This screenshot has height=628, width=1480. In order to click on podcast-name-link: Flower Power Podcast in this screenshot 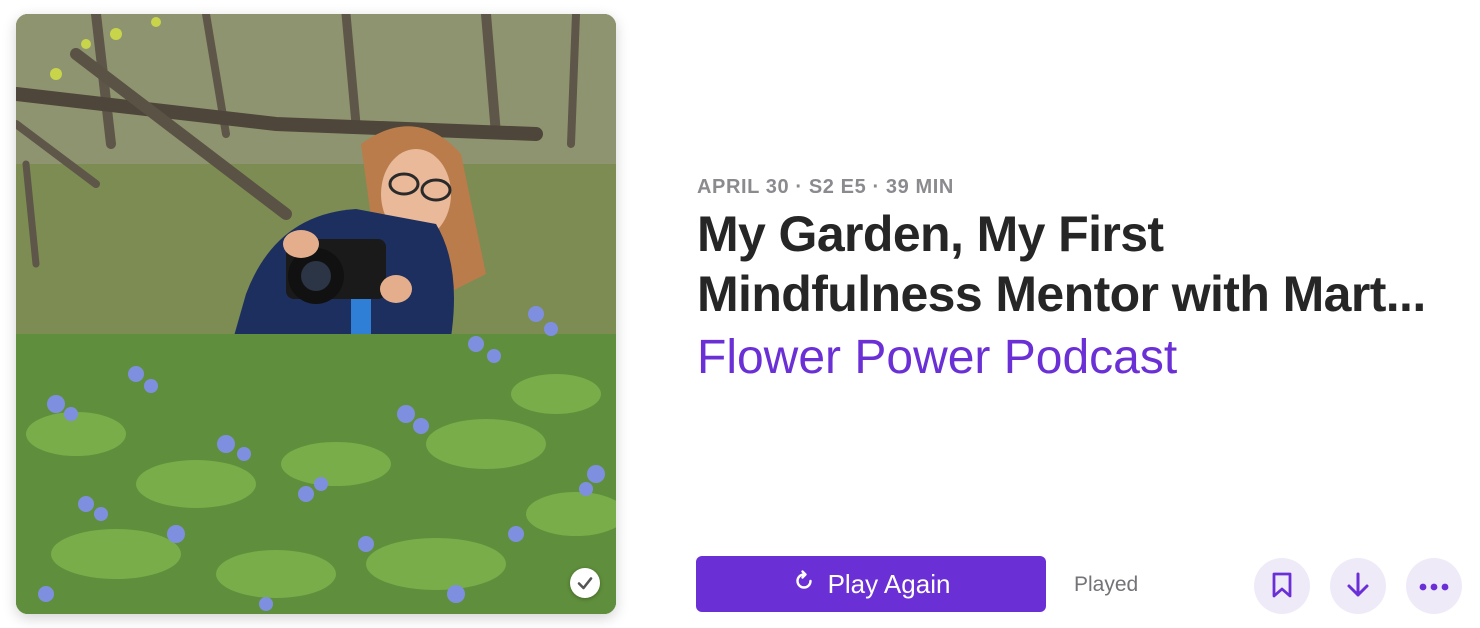, I will do `click(937, 358)`.